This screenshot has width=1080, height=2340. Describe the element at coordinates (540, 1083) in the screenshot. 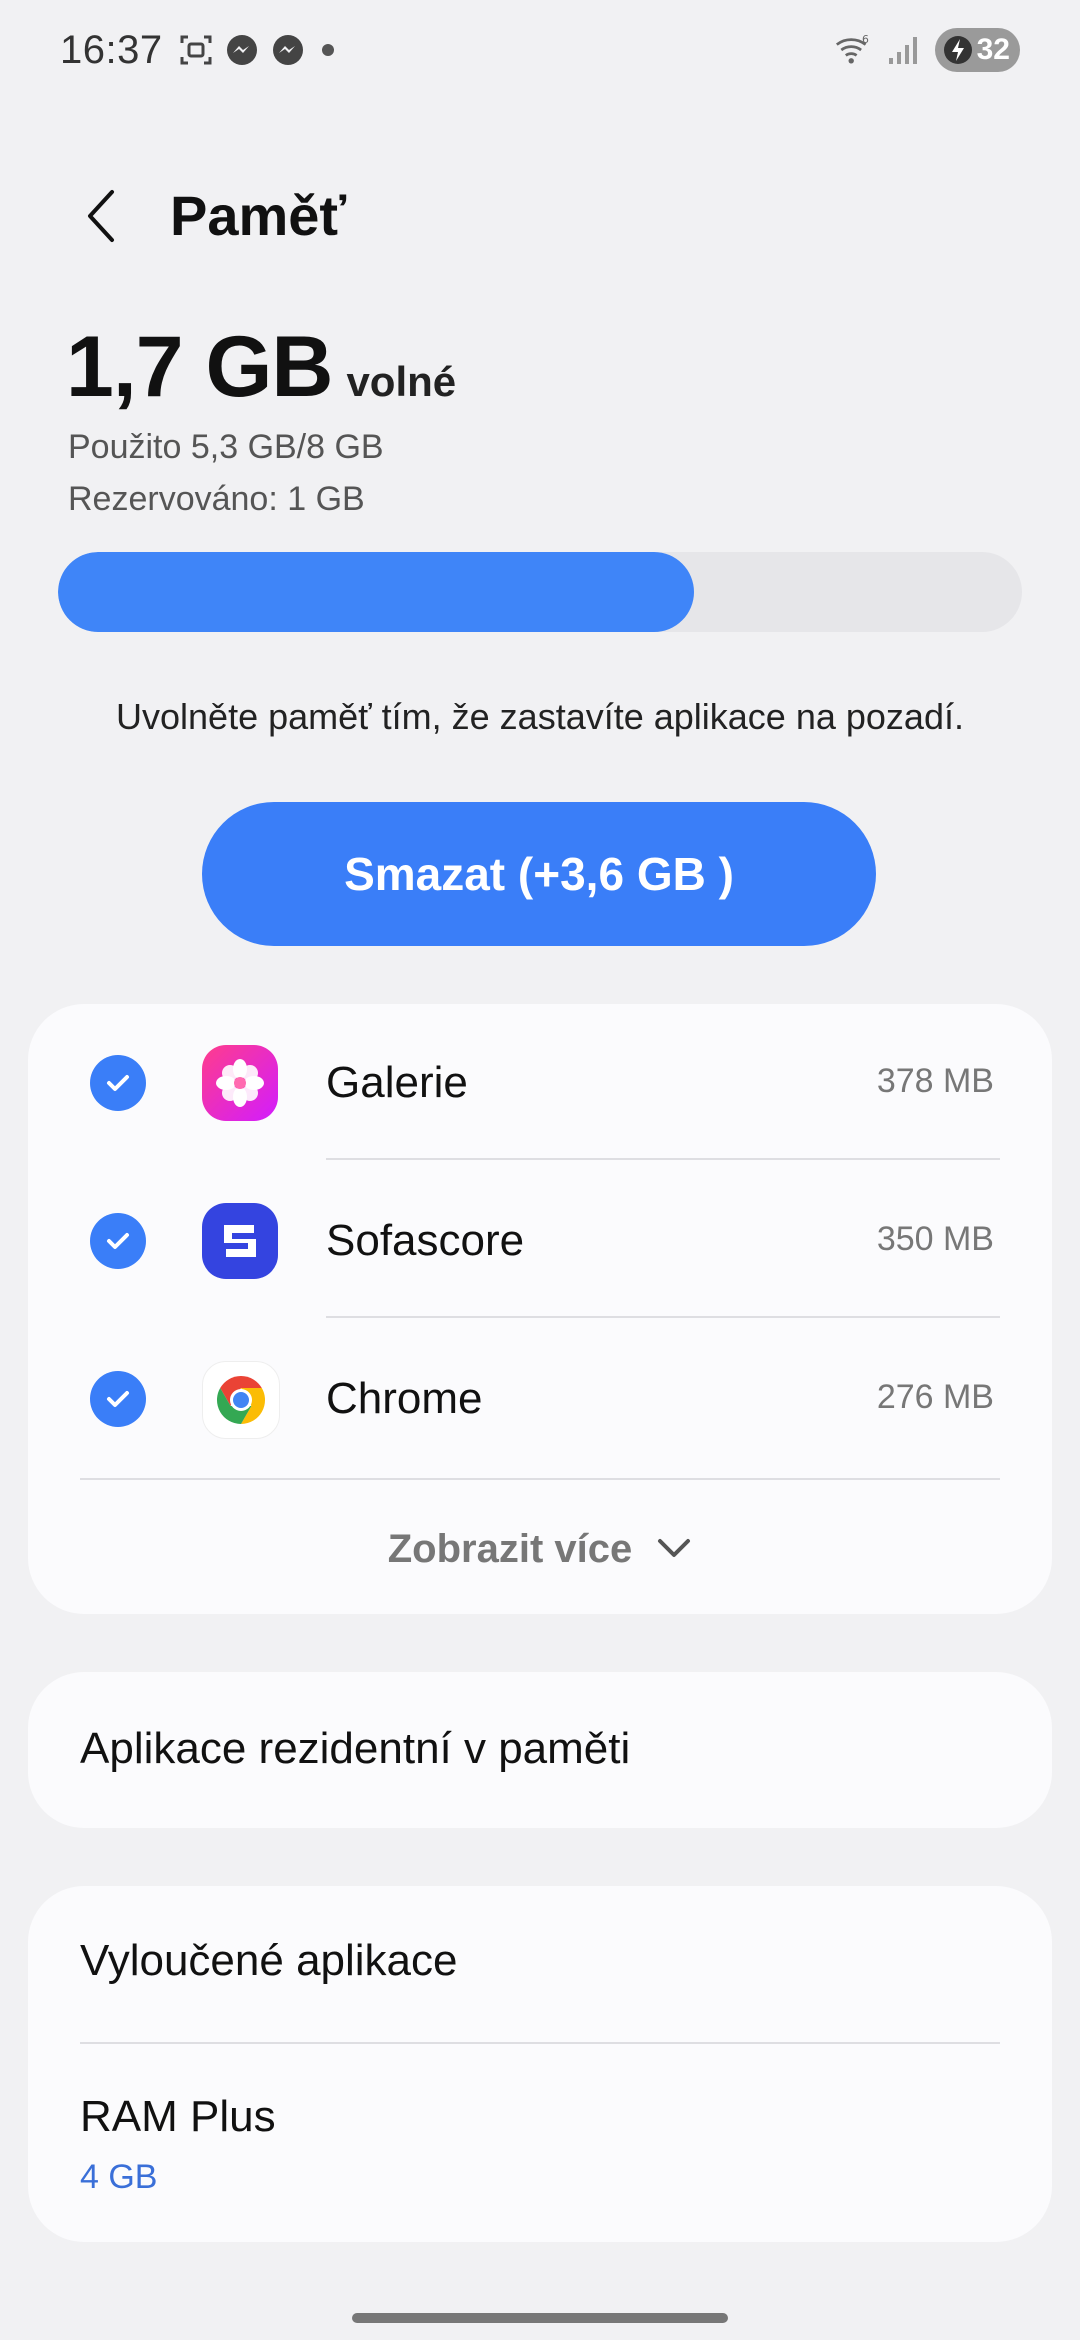

I see `list-item: Galerie 378 MB` at that location.